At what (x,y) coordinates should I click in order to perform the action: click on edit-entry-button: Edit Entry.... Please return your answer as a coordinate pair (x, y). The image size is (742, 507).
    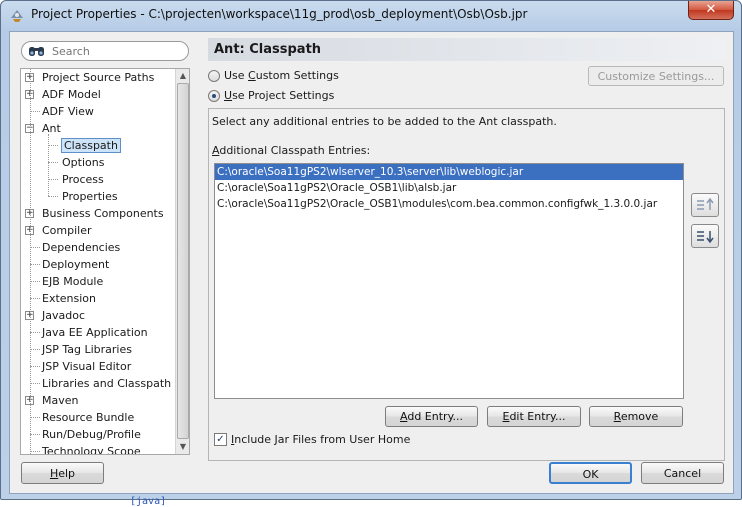
    Looking at the image, I should click on (534, 416).